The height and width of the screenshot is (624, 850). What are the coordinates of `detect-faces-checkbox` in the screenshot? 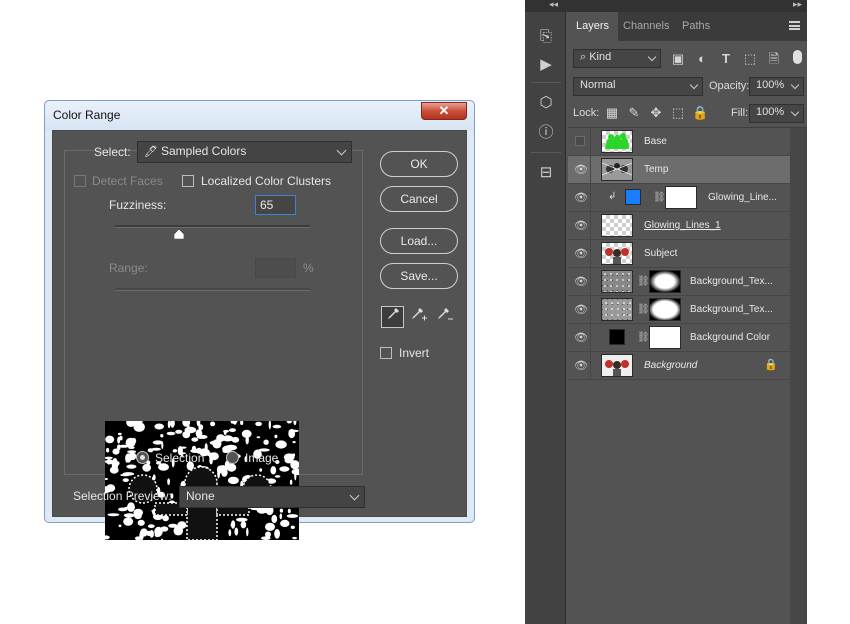 It's located at (80, 181).